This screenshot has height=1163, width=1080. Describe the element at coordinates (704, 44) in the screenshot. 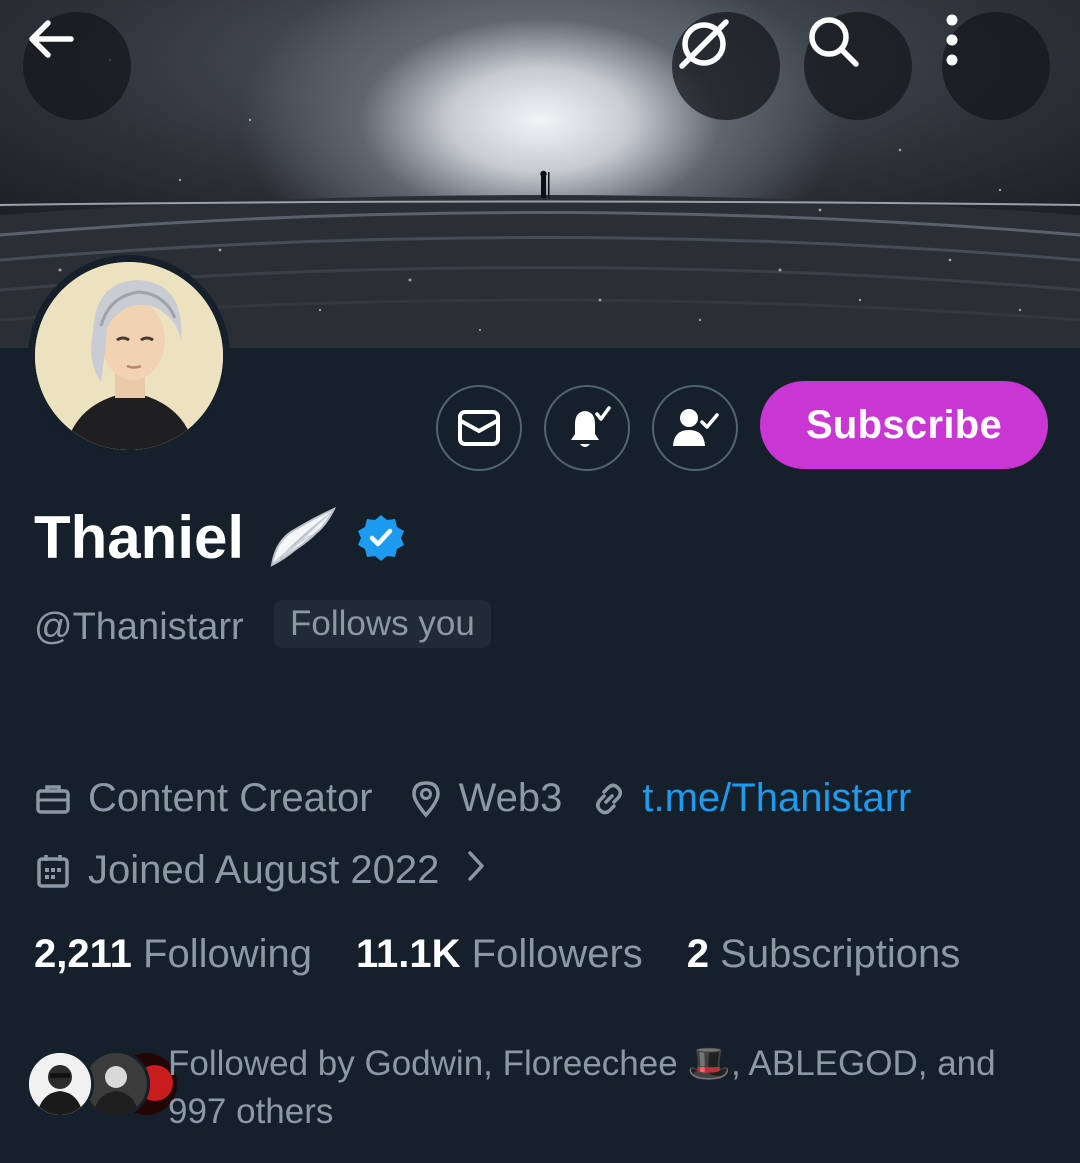

I see `grok-slash-icon` at that location.